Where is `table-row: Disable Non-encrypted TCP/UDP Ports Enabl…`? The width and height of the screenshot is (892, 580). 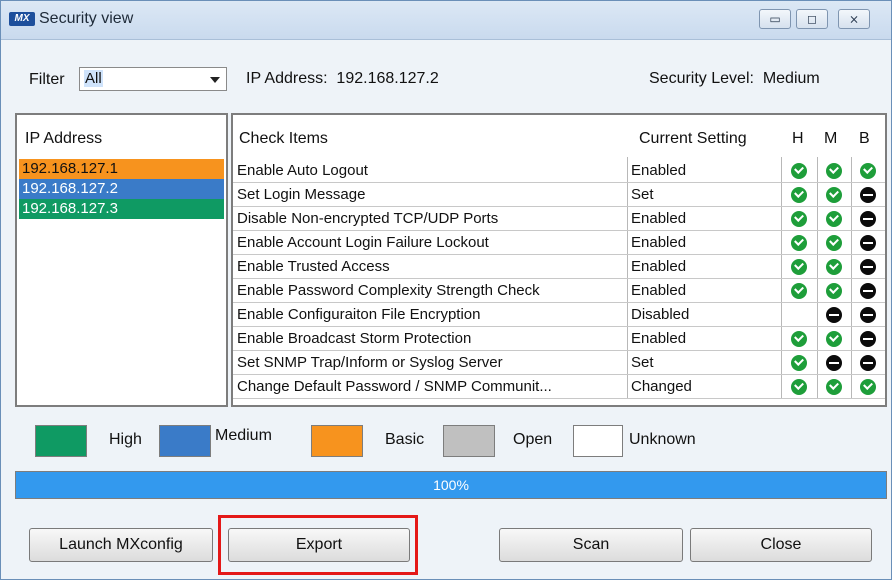 table-row: Disable Non-encrypted TCP/UDP Ports Enabl… is located at coordinates (559, 219).